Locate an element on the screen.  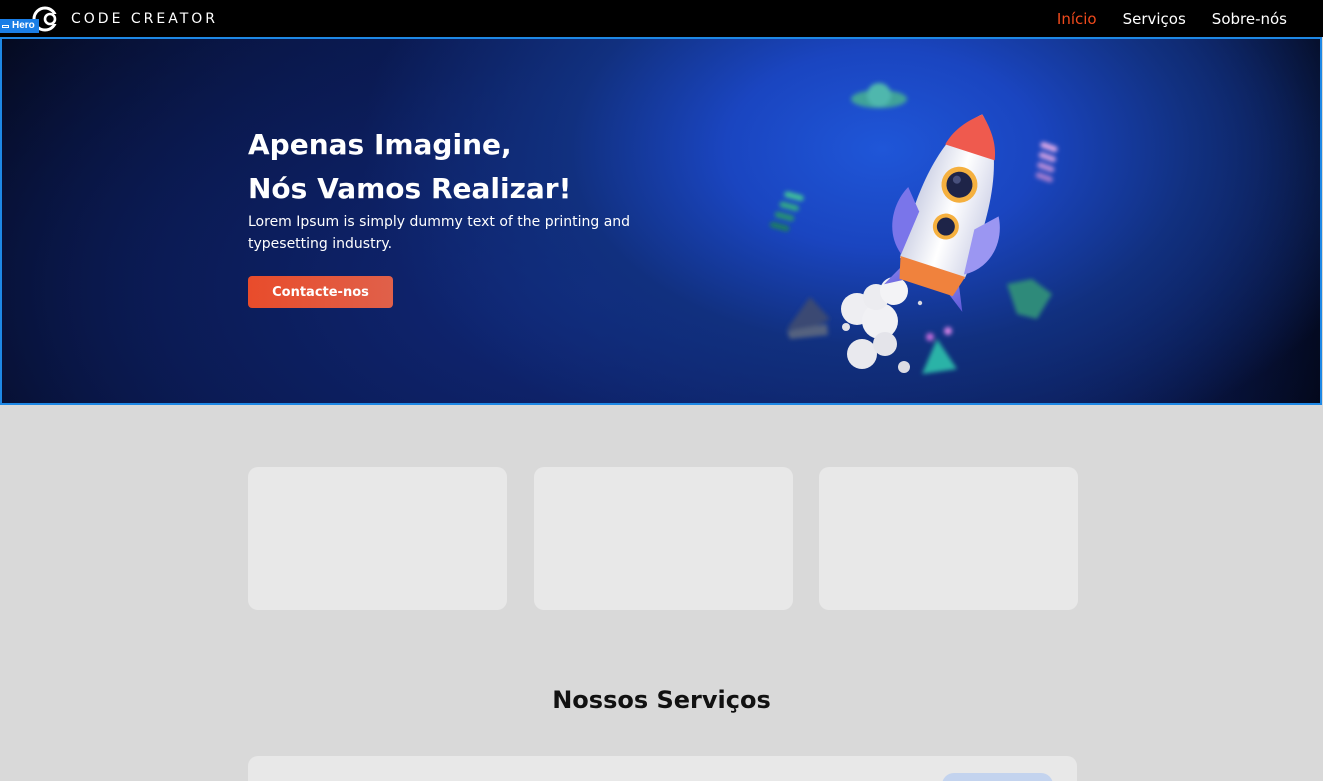
hero-title: Apenas Imagine, Nós Vamos Realizar! is located at coordinates (409, 167).